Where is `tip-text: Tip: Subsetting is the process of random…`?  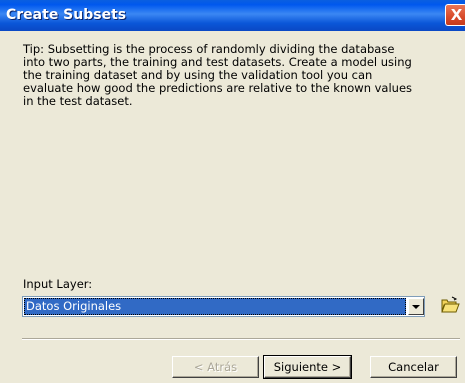 tip-text: Tip: Subsetting is the process of random… is located at coordinates (218, 75).